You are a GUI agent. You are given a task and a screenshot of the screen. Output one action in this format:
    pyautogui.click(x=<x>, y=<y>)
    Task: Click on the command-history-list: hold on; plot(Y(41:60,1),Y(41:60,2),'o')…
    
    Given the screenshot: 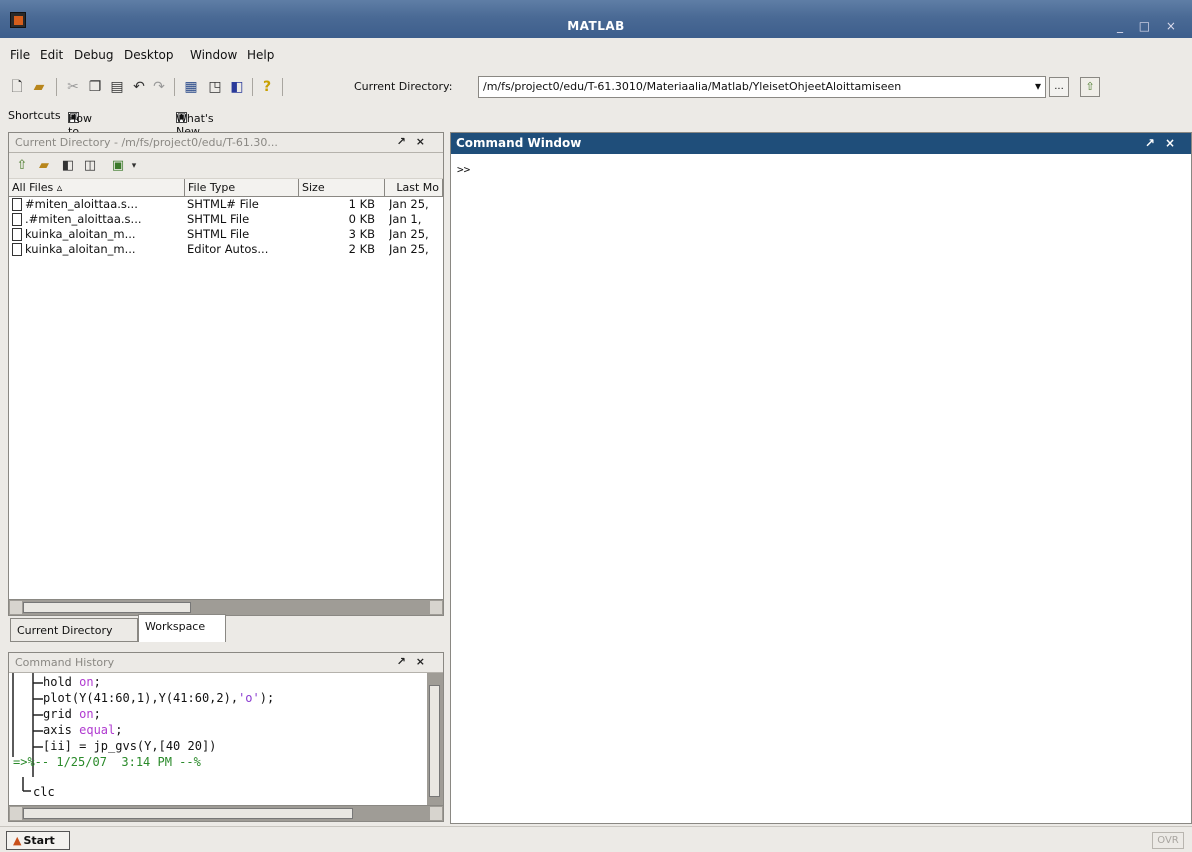 What is the action you would take?
    pyautogui.click(x=226, y=739)
    